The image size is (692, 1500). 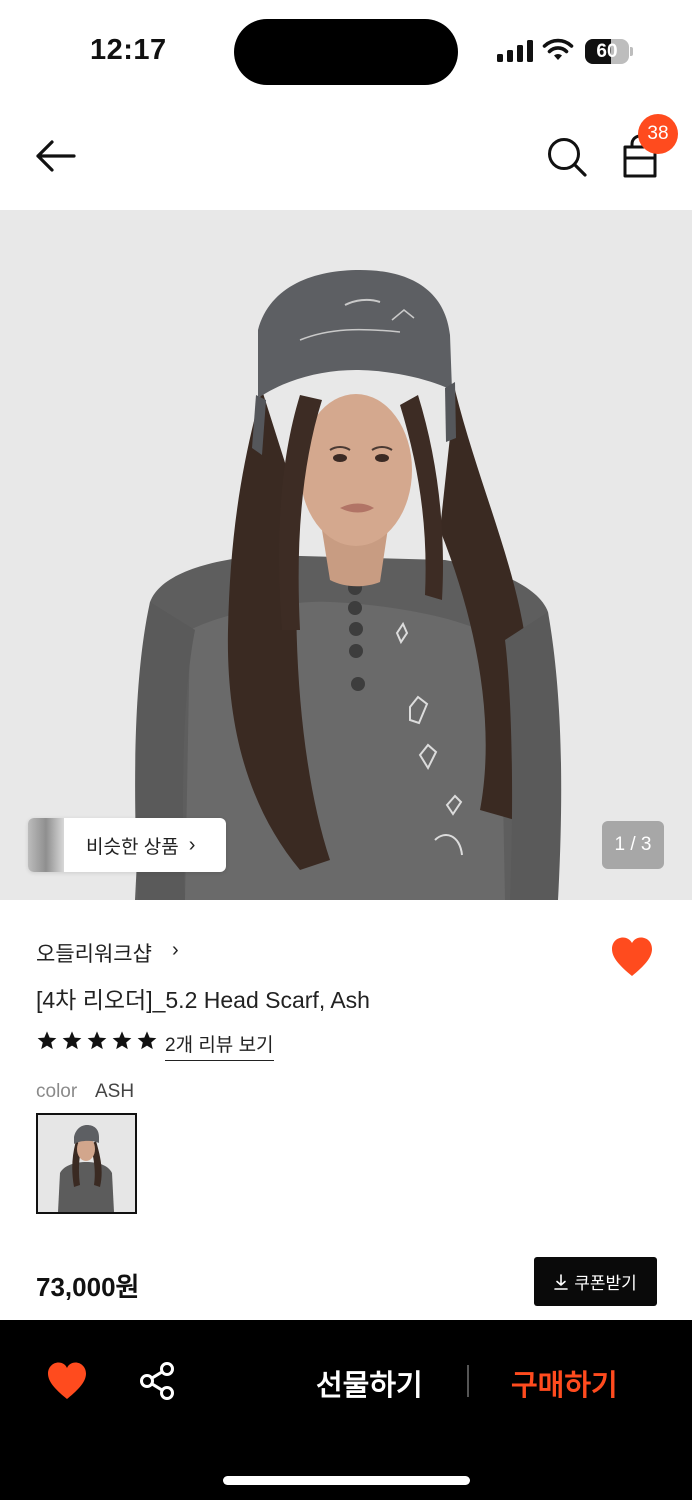 I want to click on search-icon, so click(x=567, y=157).